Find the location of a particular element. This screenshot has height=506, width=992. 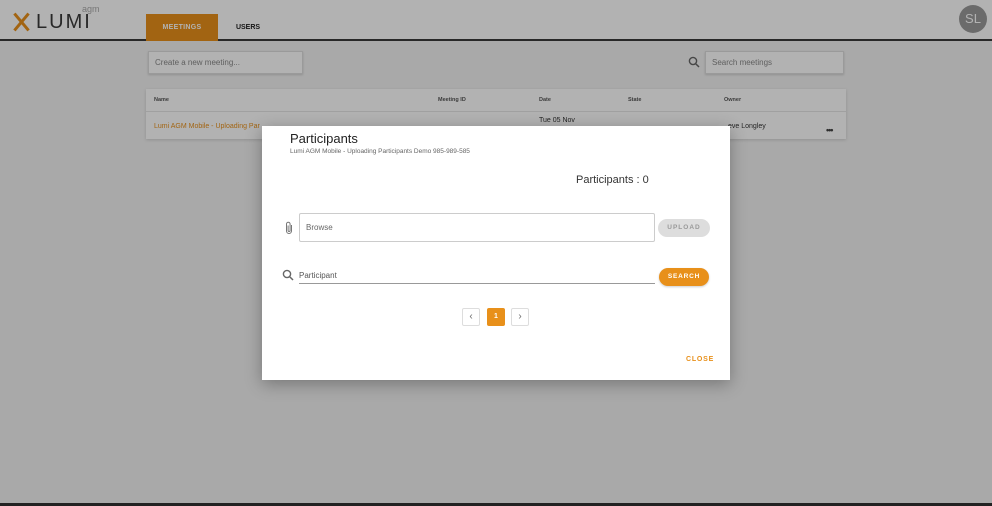

search-button: SEARCH is located at coordinates (684, 277).